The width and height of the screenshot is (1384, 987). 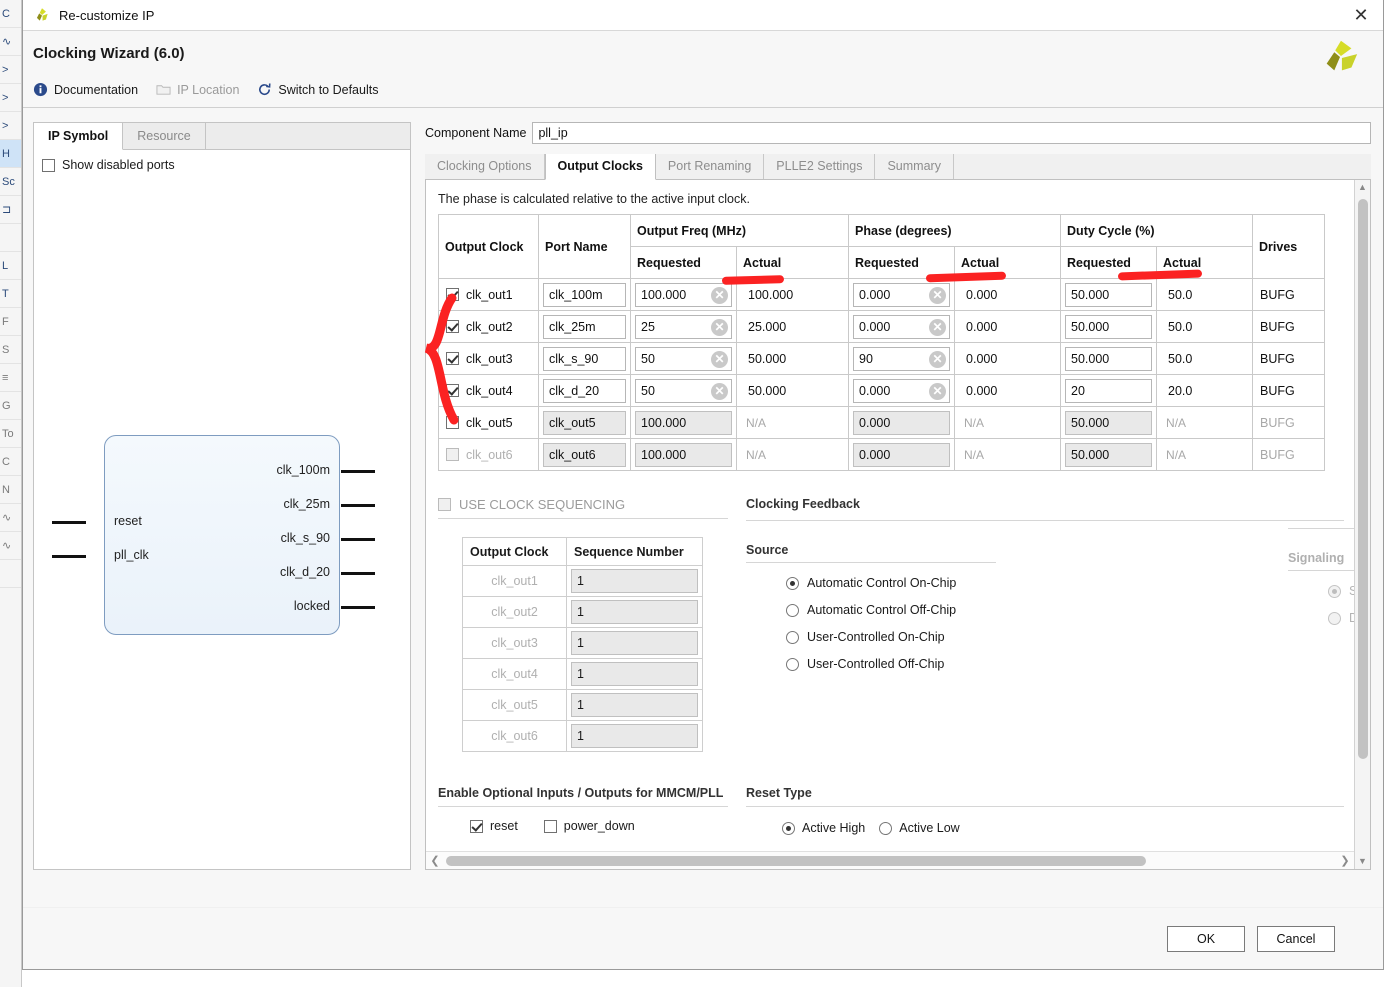 I want to click on dialog-title: Re-customize IP, so click(x=107, y=15).